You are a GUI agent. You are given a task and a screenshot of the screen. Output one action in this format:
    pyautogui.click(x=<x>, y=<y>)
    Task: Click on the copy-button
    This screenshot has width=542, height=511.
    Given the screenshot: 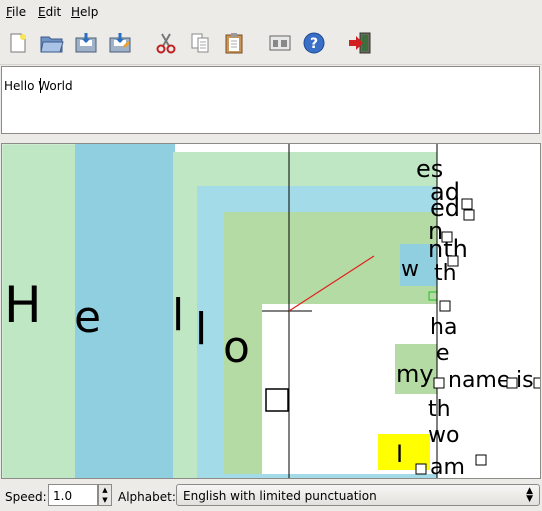 What is the action you would take?
    pyautogui.click(x=200, y=43)
    